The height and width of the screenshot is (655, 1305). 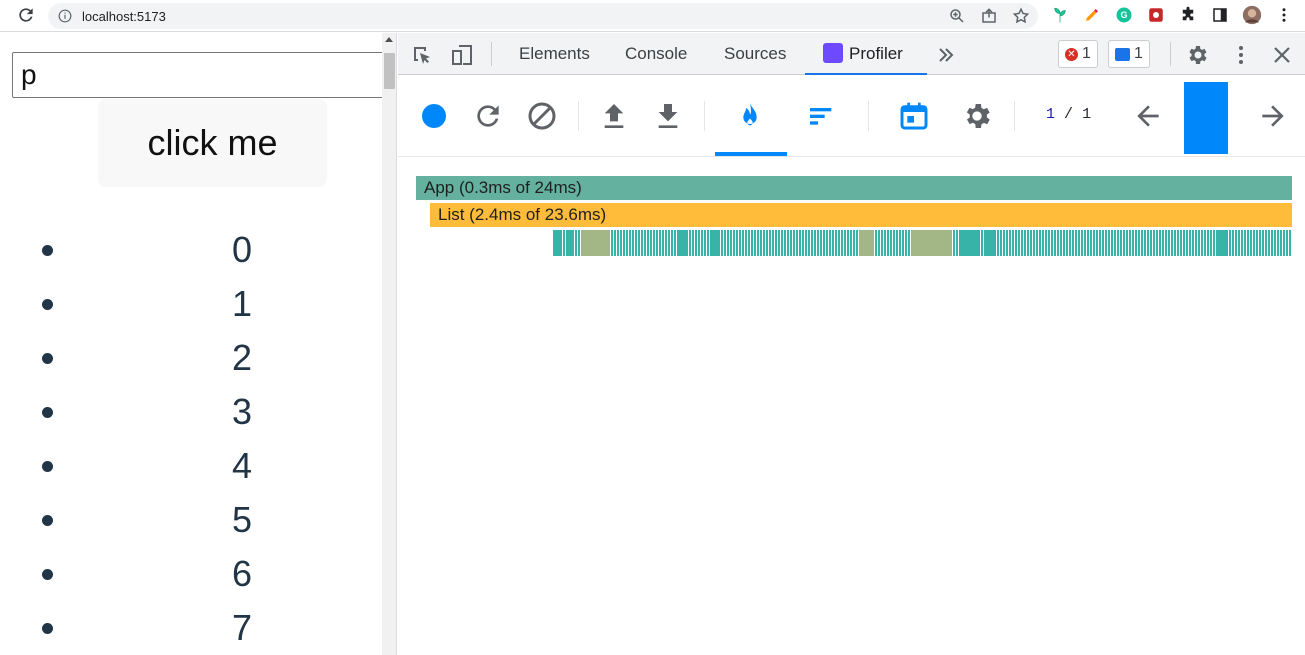 I want to click on bookmark-star-icon, so click(x=1021, y=16).